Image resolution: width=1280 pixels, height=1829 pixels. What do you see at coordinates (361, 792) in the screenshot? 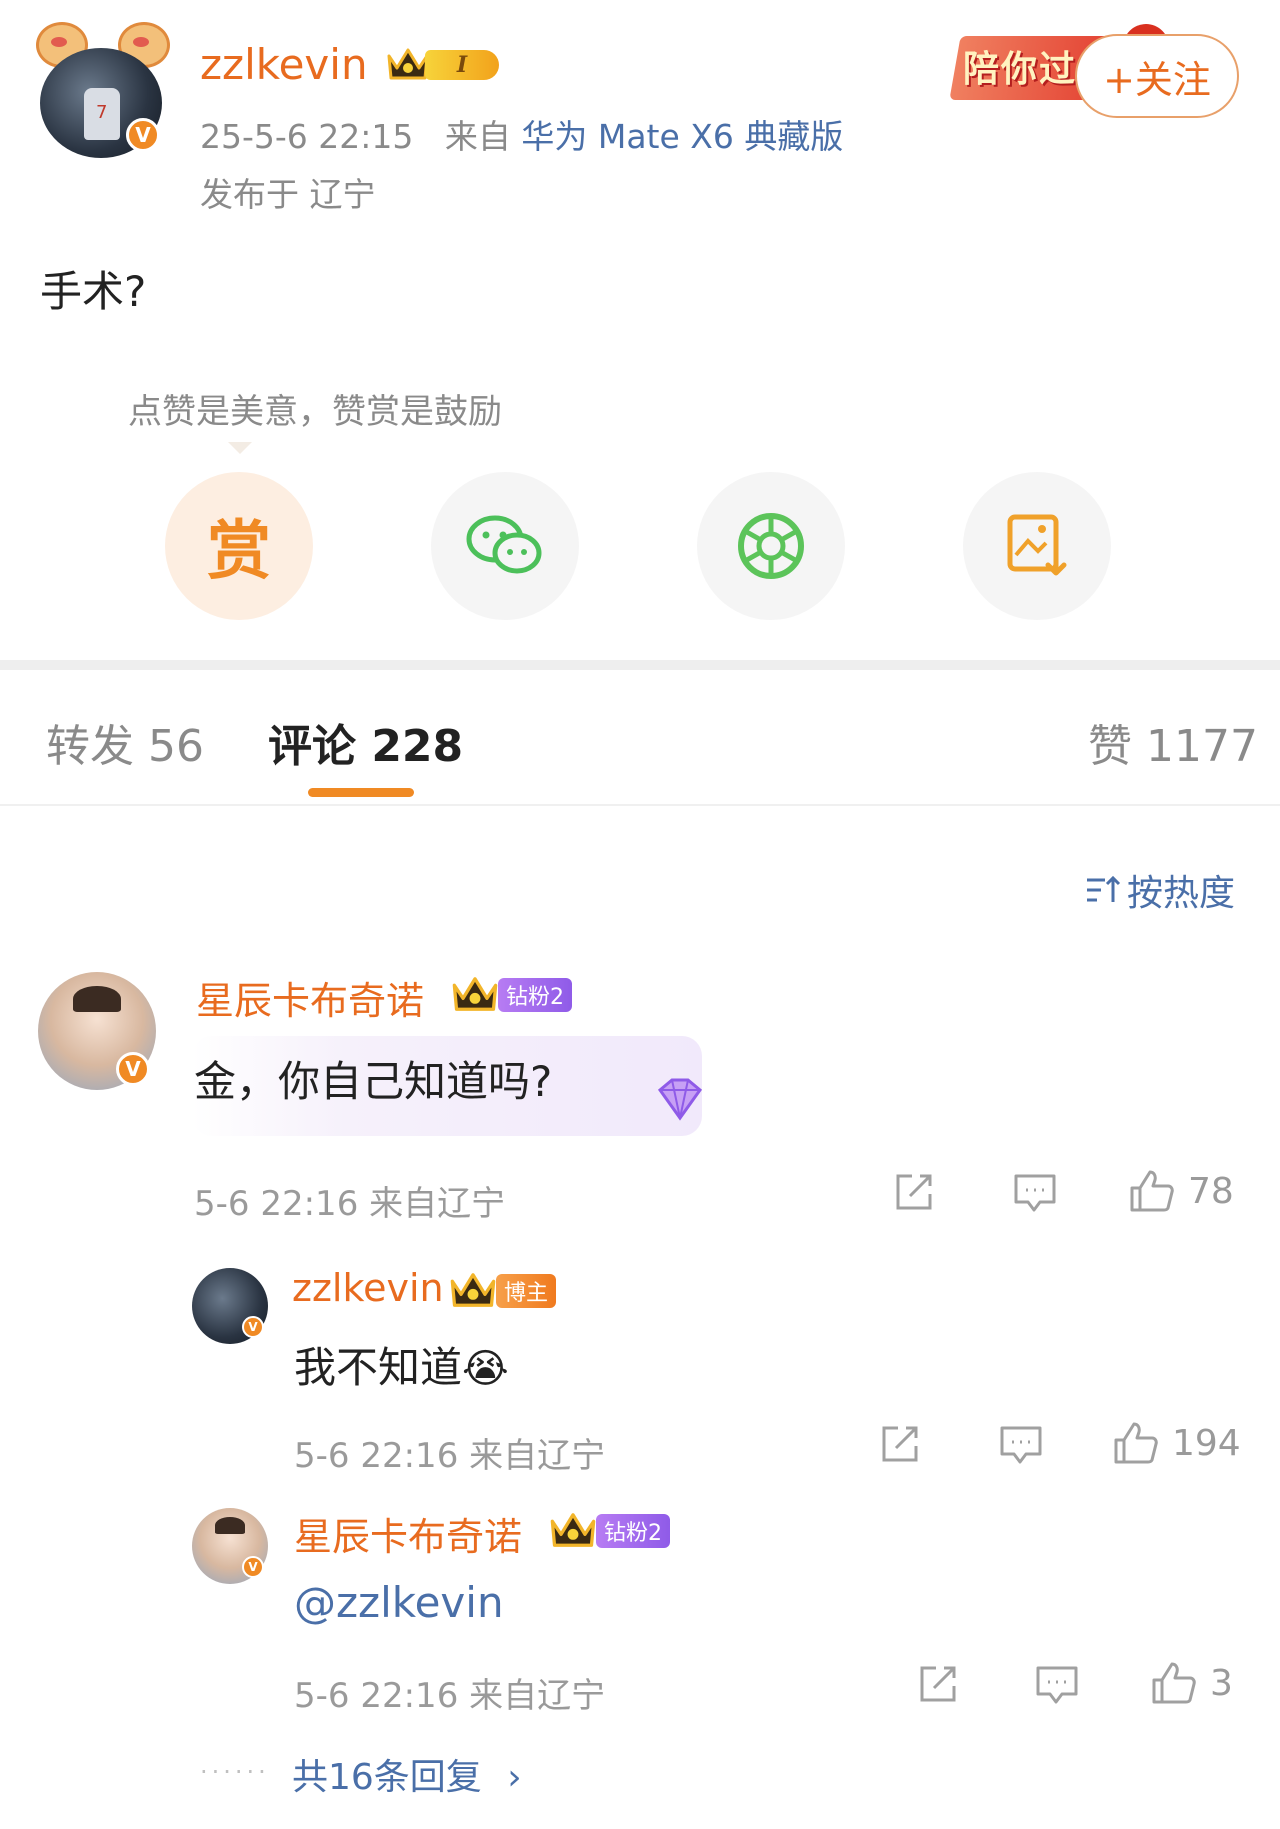
I see `active-tab-indicator` at bounding box center [361, 792].